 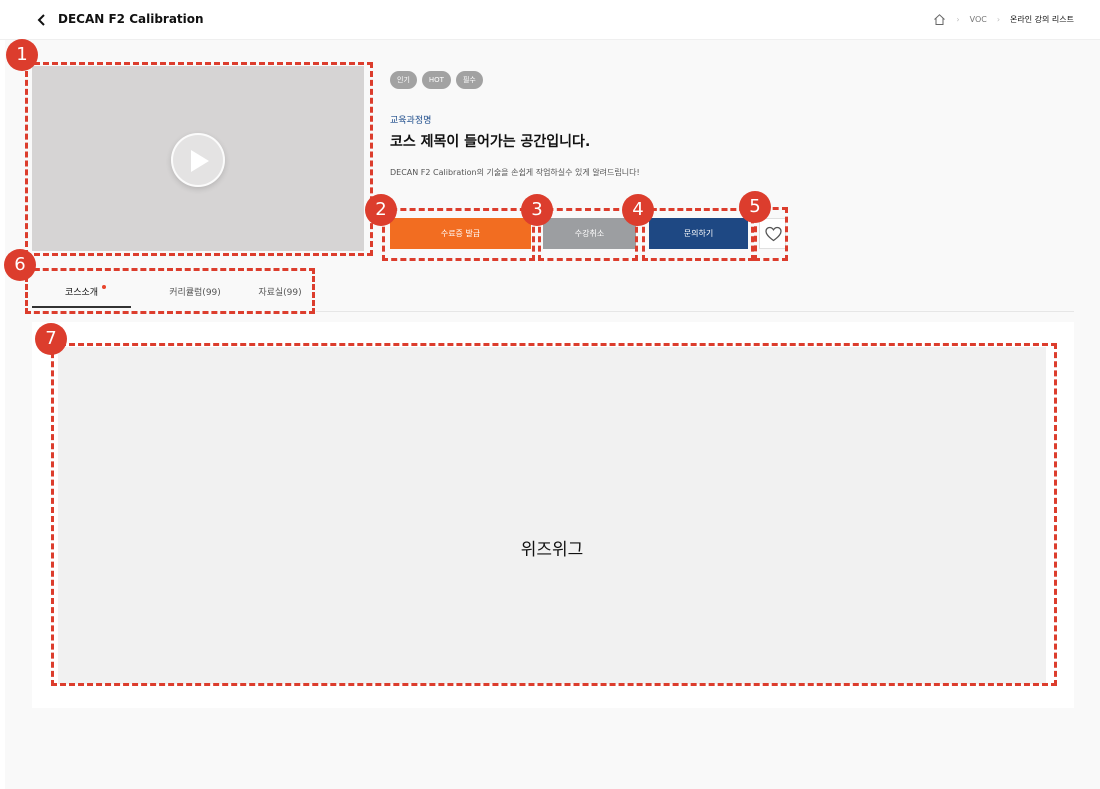 What do you see at coordinates (755, 207) in the screenshot?
I see `annotation-marker-5: 5` at bounding box center [755, 207].